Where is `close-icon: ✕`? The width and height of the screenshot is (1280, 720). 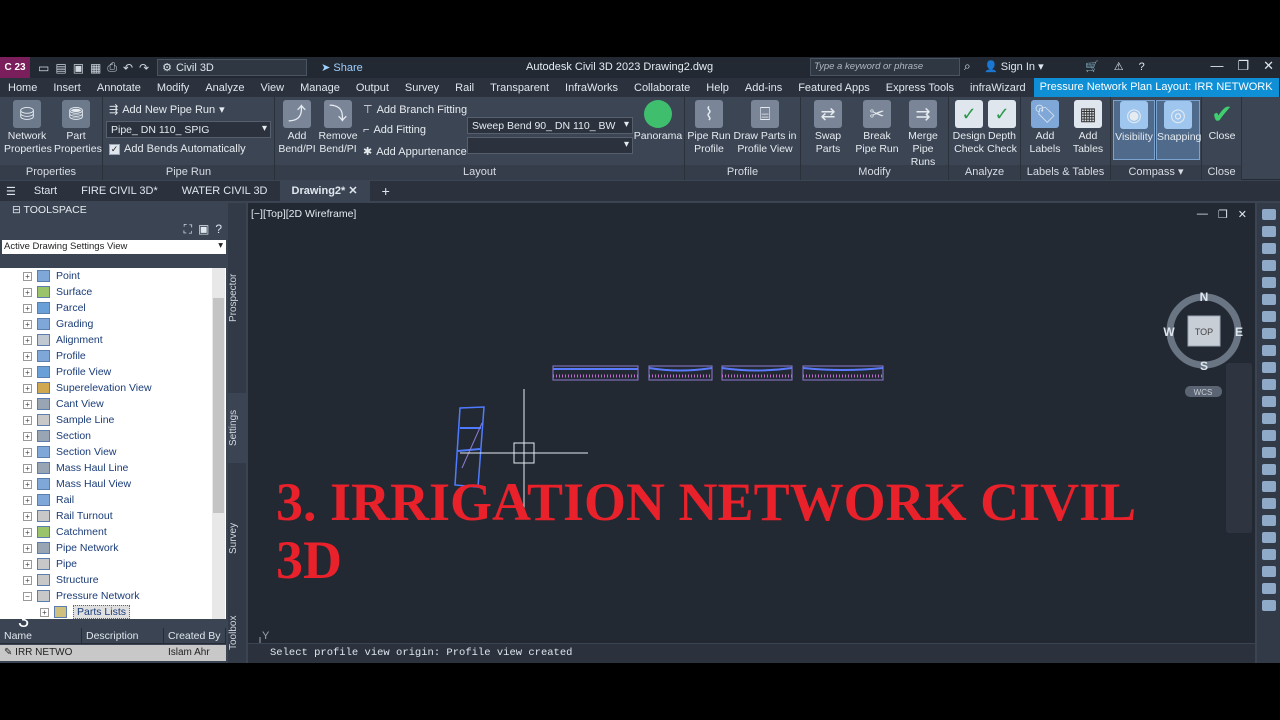
close-icon: ✕ is located at coordinates (1268, 66).